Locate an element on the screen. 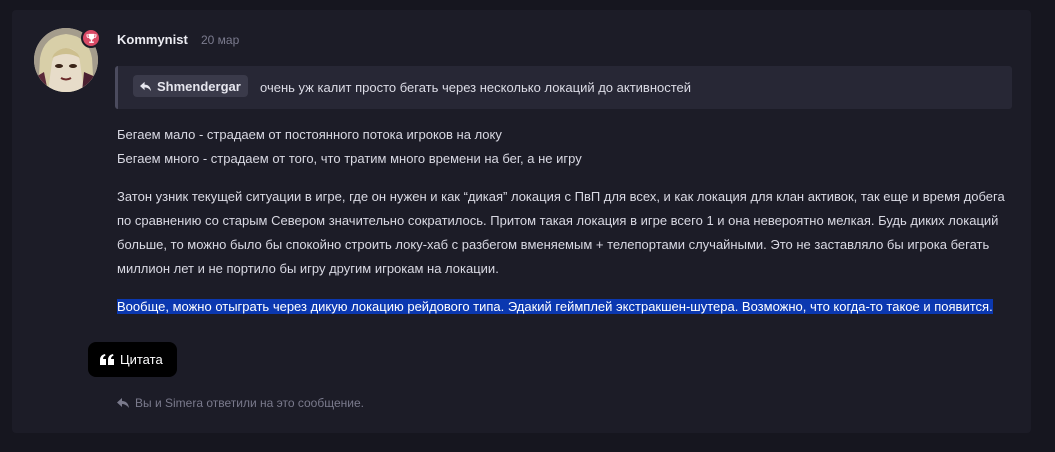  quote-marks-icon is located at coordinates (107, 359).